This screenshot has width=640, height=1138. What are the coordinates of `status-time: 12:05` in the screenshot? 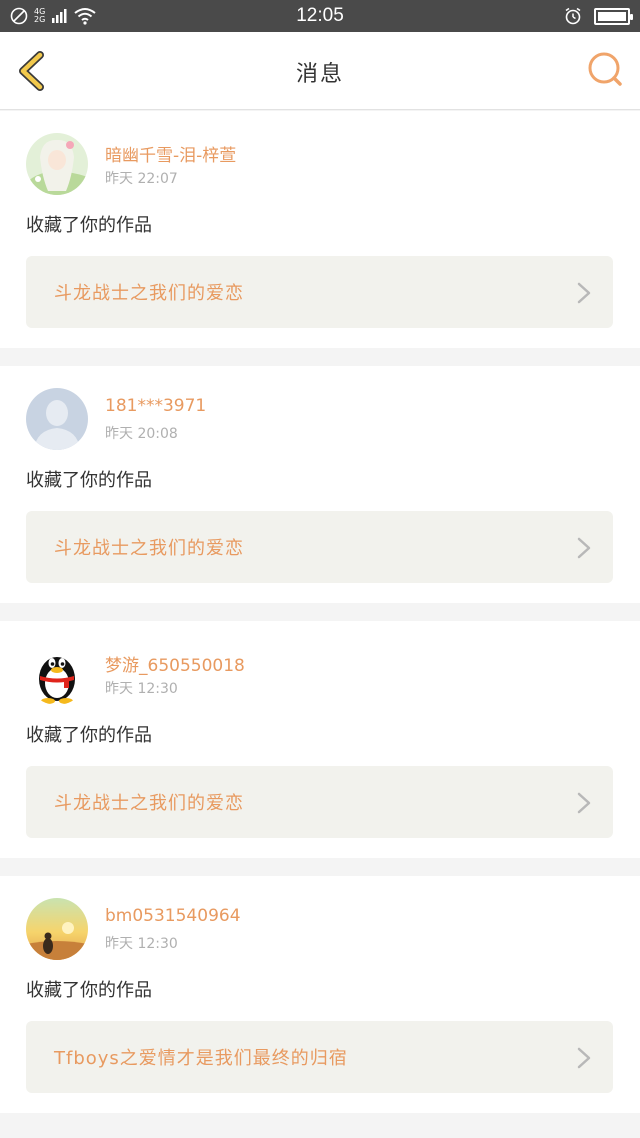 It's located at (320, 15).